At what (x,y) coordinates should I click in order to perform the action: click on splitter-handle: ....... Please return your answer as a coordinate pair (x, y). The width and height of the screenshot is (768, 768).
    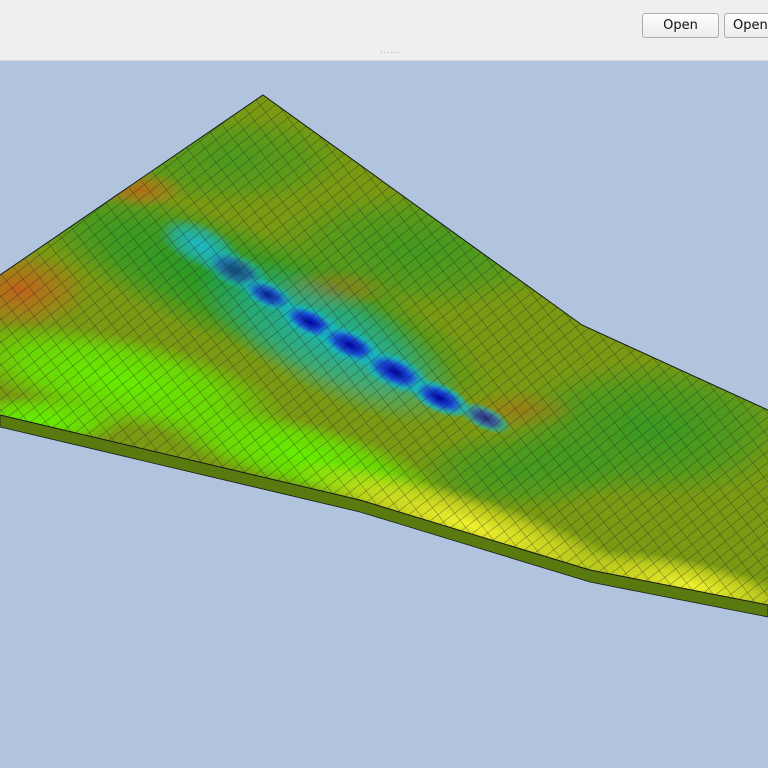
    Looking at the image, I should click on (390, 51).